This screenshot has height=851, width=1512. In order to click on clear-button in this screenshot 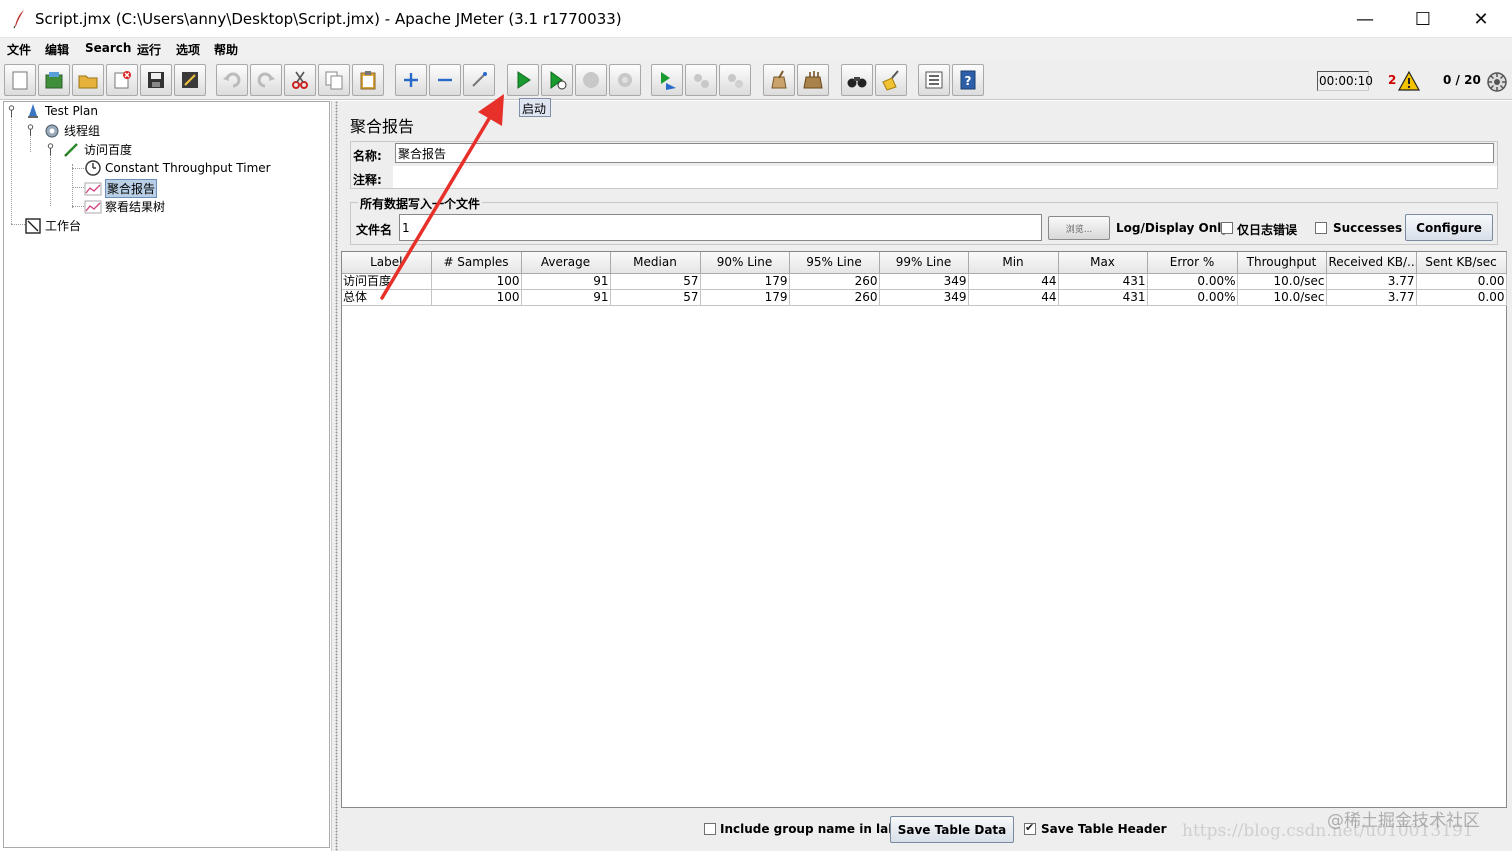, I will do `click(779, 80)`.